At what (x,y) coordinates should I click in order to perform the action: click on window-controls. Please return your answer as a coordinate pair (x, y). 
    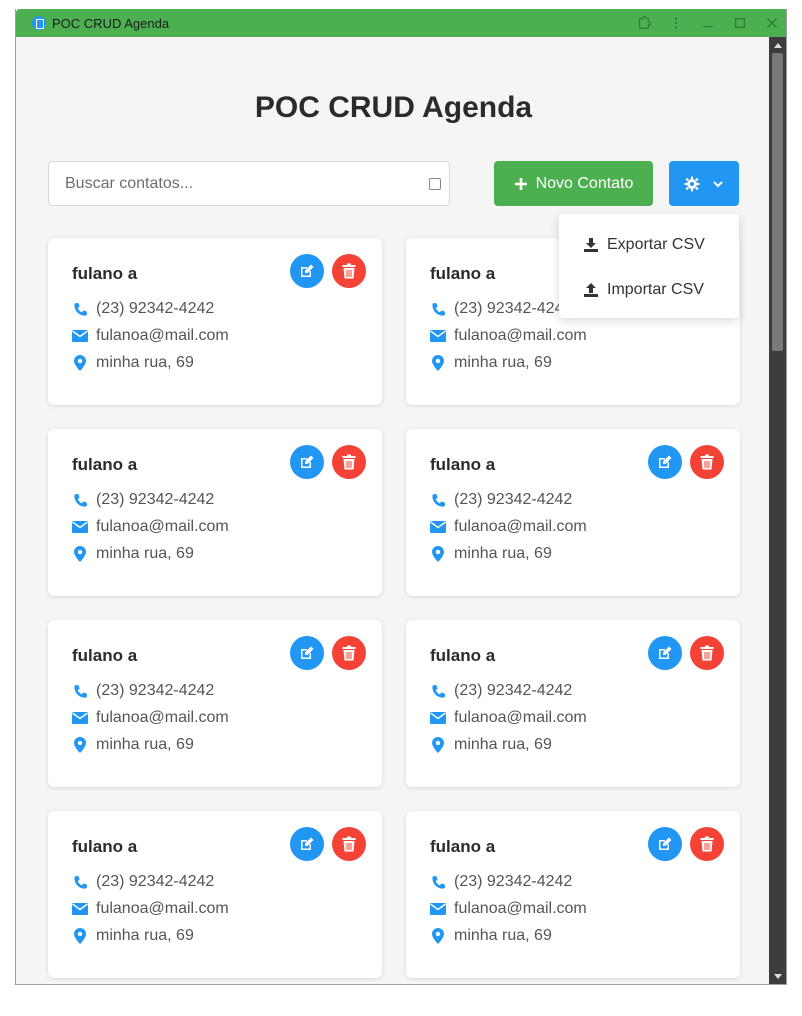
    Looking at the image, I should click on (707, 23).